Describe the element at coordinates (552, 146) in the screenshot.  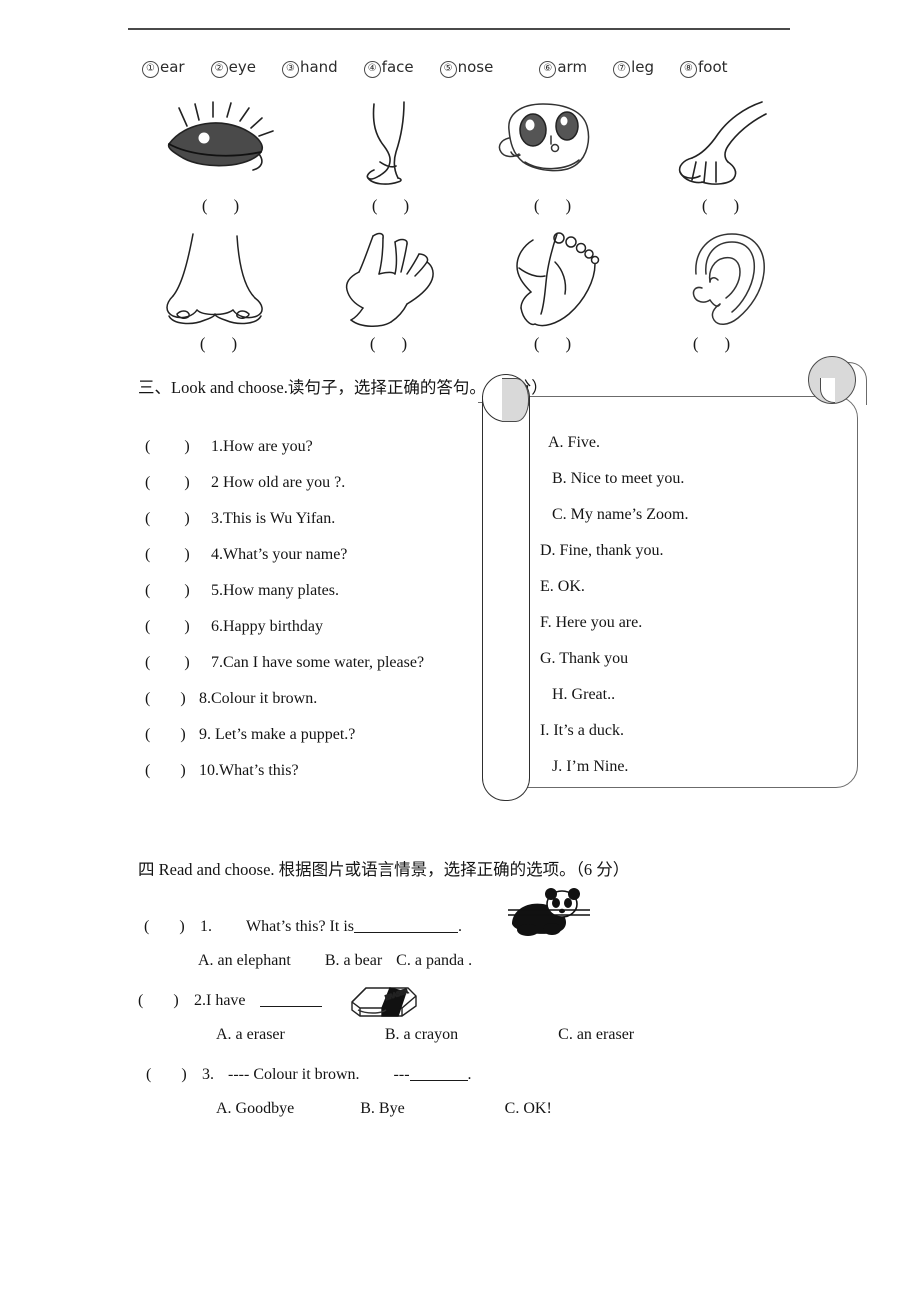
I see `face-drawing-icon` at that location.